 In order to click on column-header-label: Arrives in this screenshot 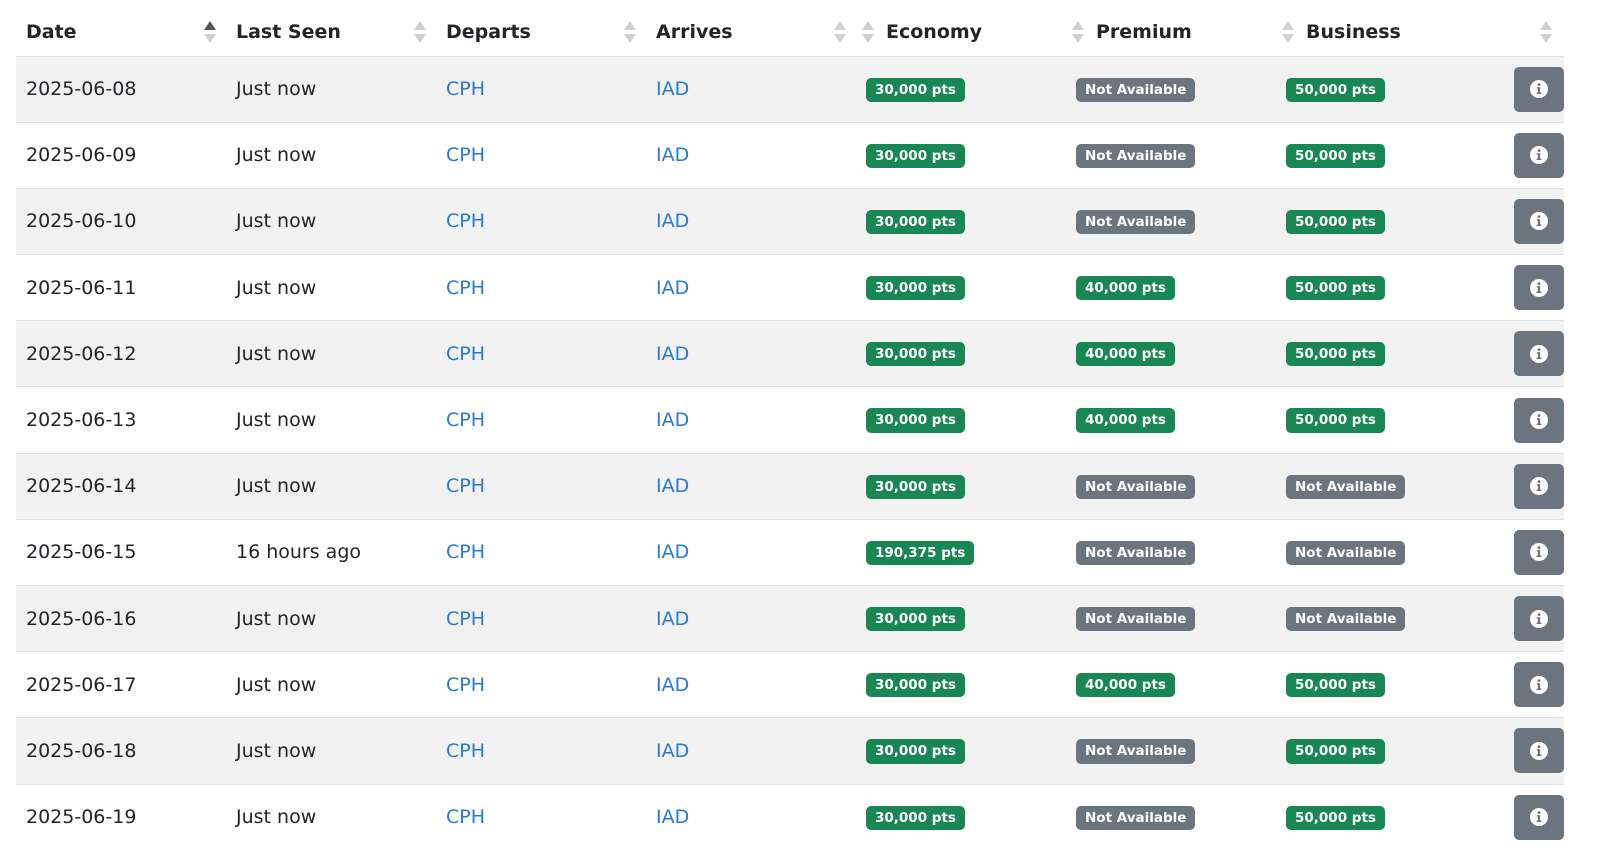, I will do `click(694, 31)`.